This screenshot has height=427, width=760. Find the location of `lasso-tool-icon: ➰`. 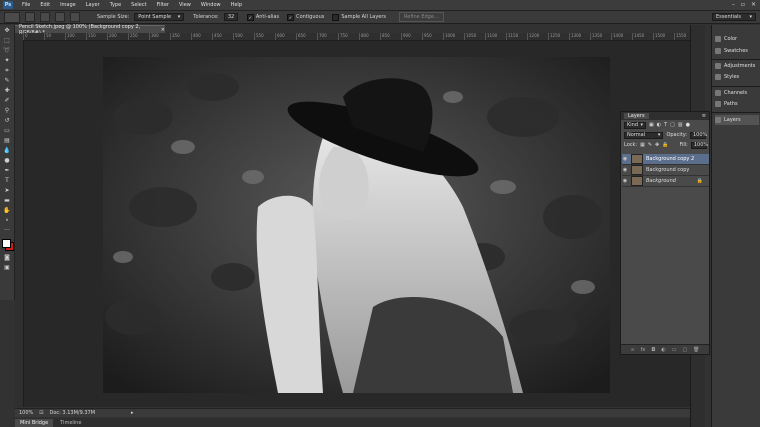

lasso-tool-icon: ➰ is located at coordinates (7, 51).